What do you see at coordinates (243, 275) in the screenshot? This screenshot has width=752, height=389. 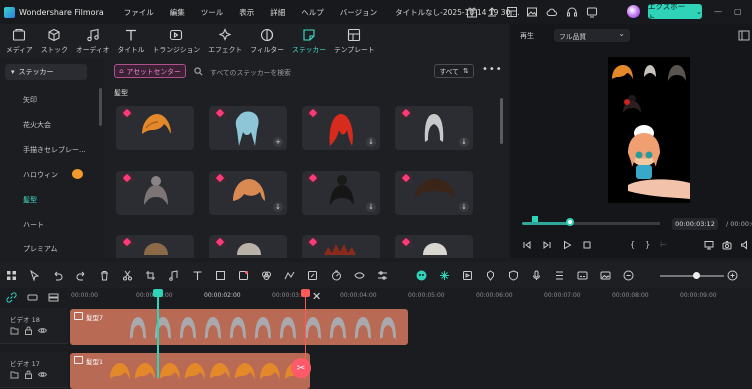 I see `ai-sticker-icon` at bounding box center [243, 275].